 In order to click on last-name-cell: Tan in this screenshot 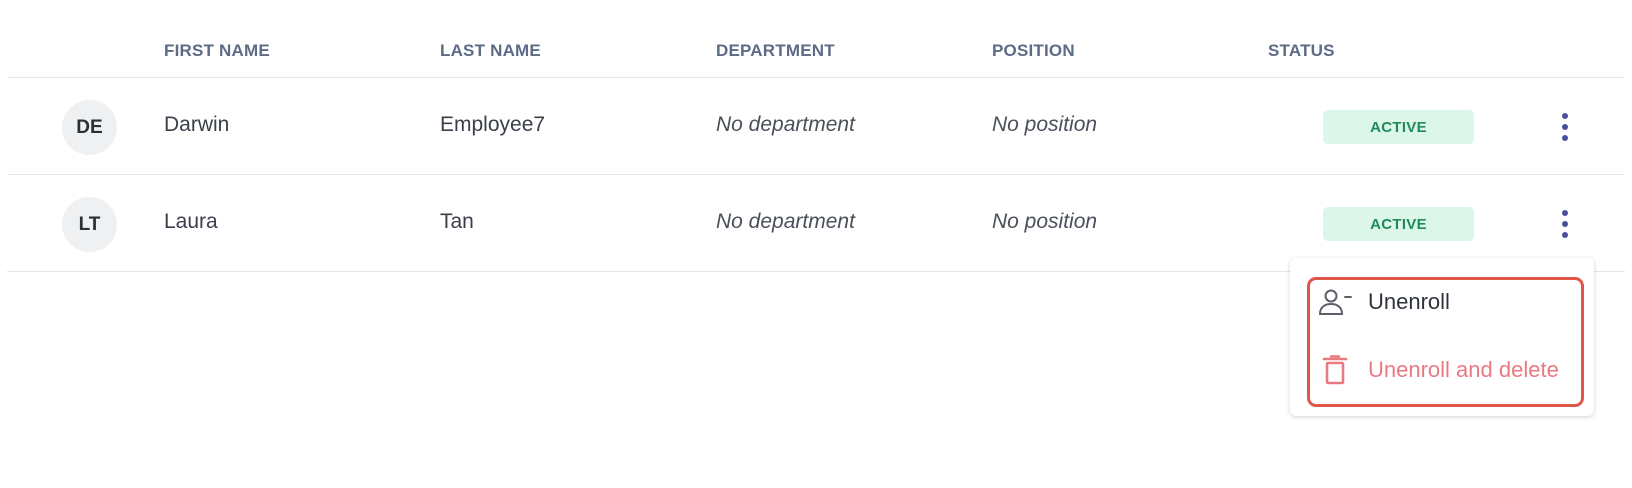, I will do `click(457, 221)`.